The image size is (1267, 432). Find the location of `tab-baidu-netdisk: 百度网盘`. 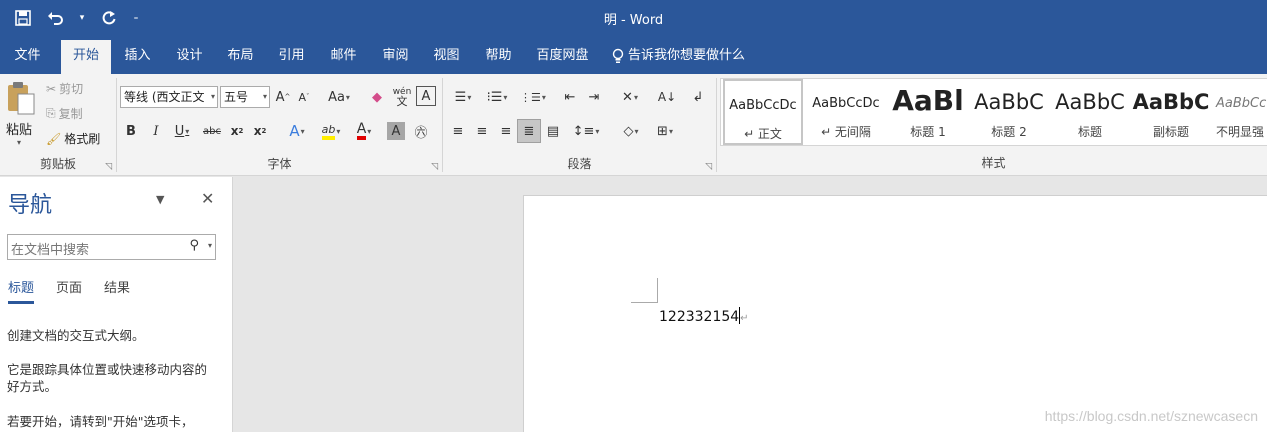

tab-baidu-netdisk: 百度网盘 is located at coordinates (562, 55).